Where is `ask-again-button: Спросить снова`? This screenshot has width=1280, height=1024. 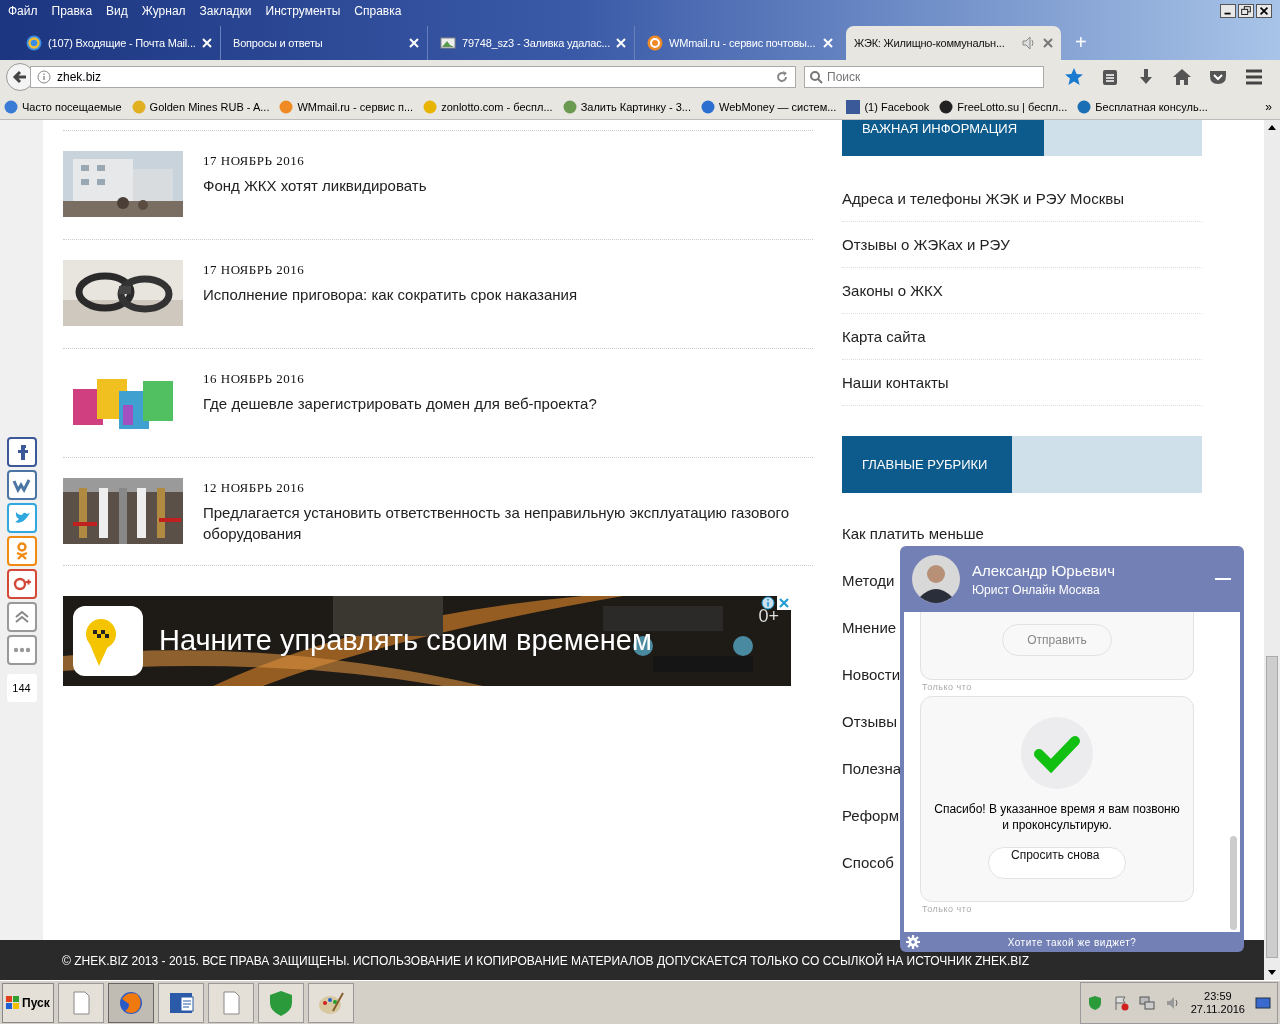 ask-again-button: Спросить снова is located at coordinates (1057, 863).